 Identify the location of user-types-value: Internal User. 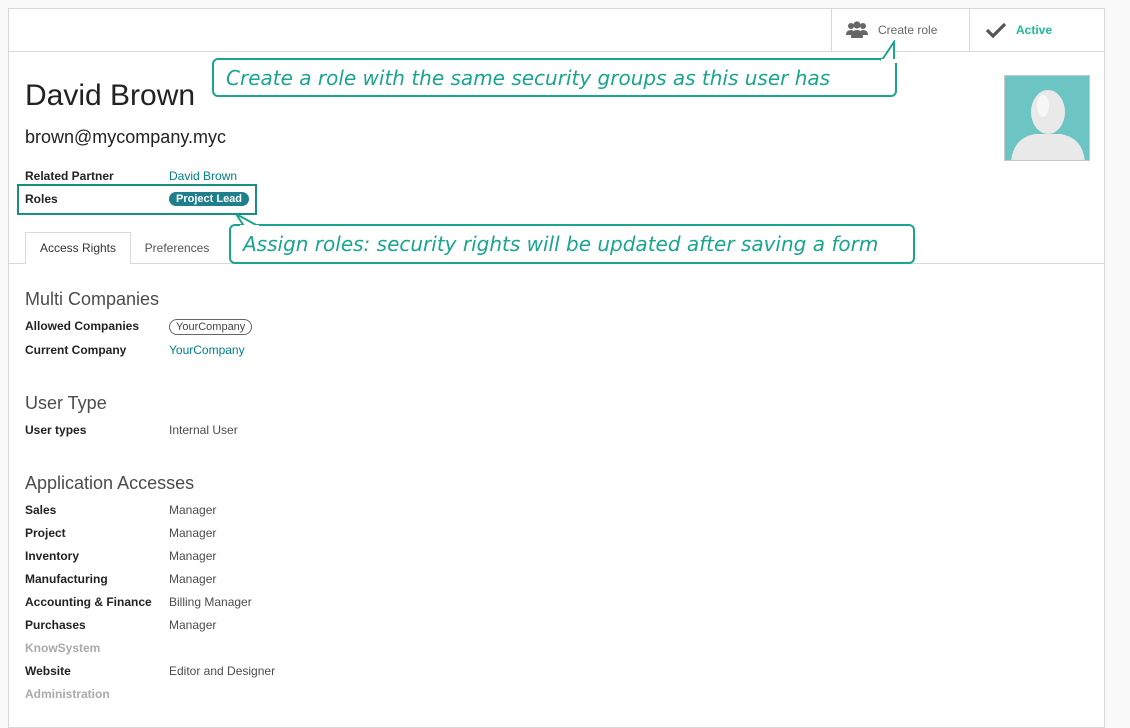
(203, 430).